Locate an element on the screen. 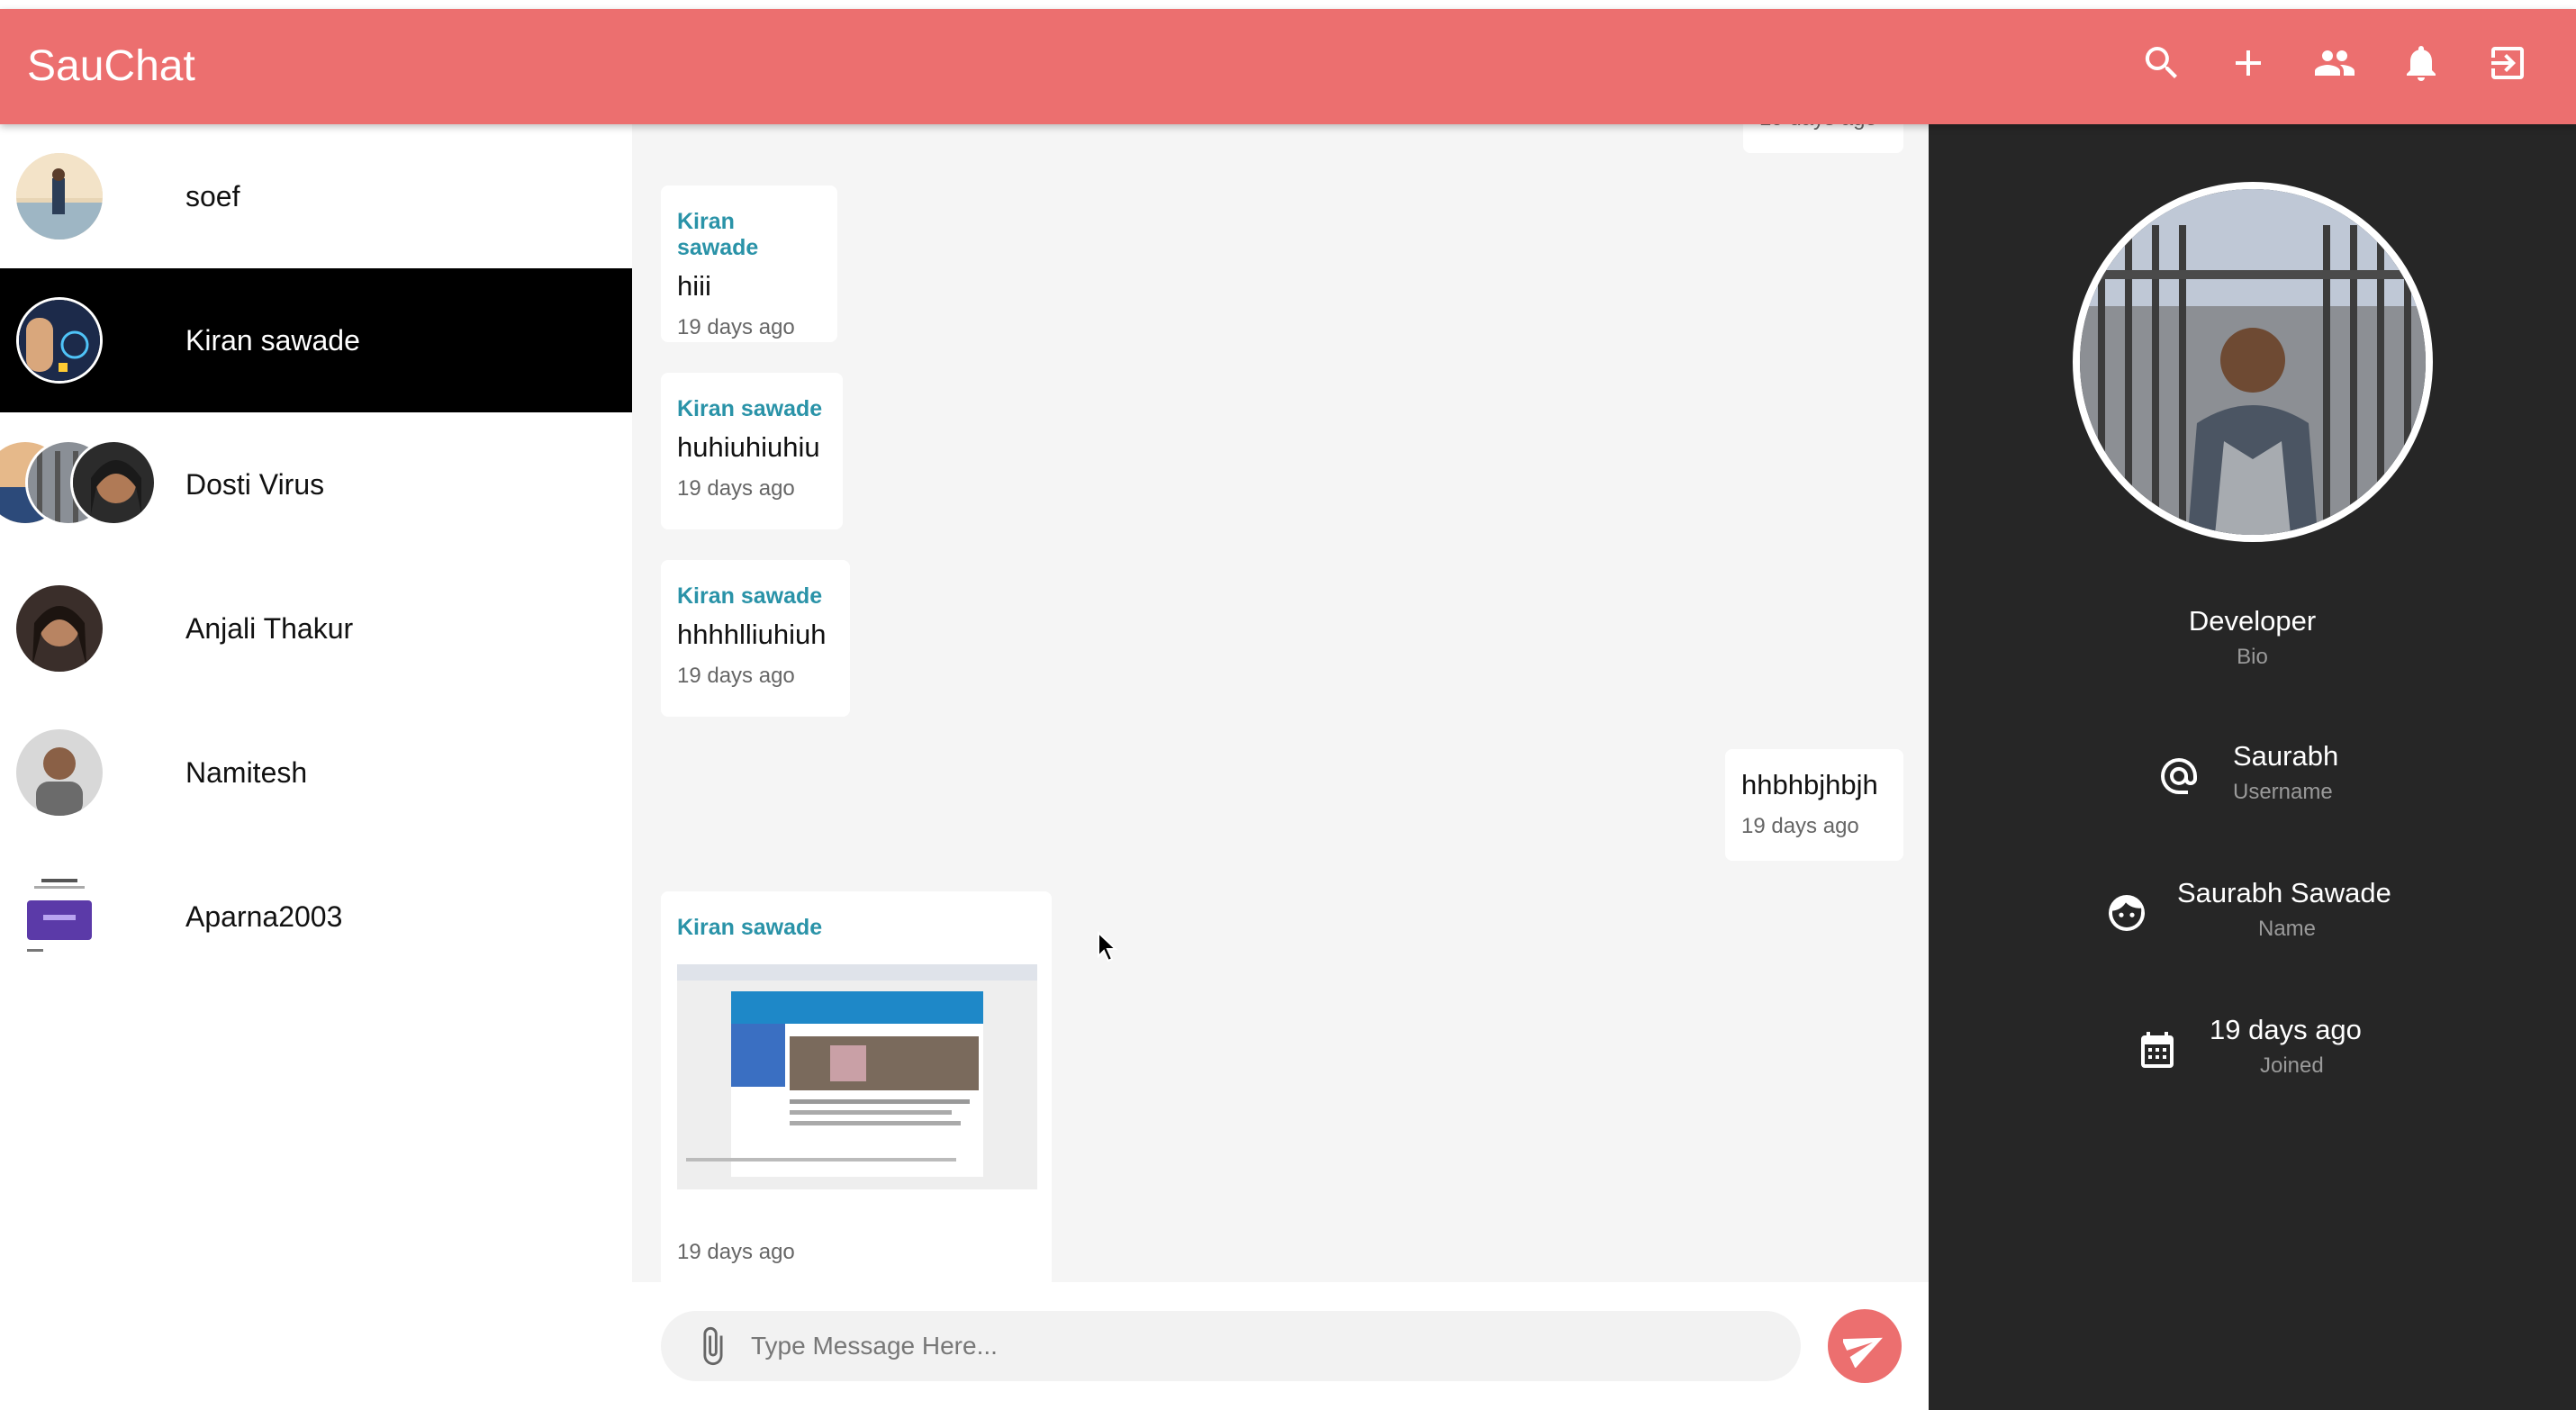 The height and width of the screenshot is (1410, 2576). message-bubble-incoming: Kiran sawade hhhhlliuhiuh 19 days ago is located at coordinates (755, 638).